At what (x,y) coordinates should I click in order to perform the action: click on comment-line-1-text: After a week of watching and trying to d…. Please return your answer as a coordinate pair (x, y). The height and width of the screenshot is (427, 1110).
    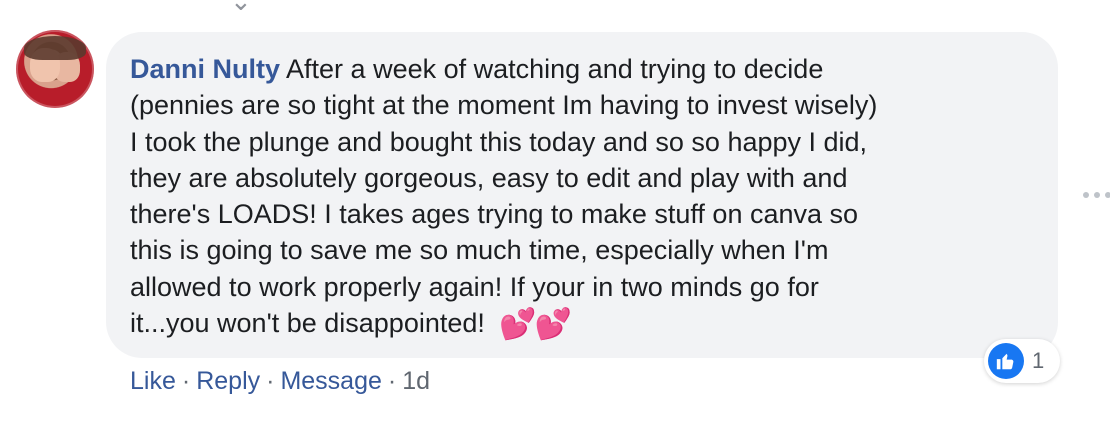
    Looking at the image, I should click on (555, 69).